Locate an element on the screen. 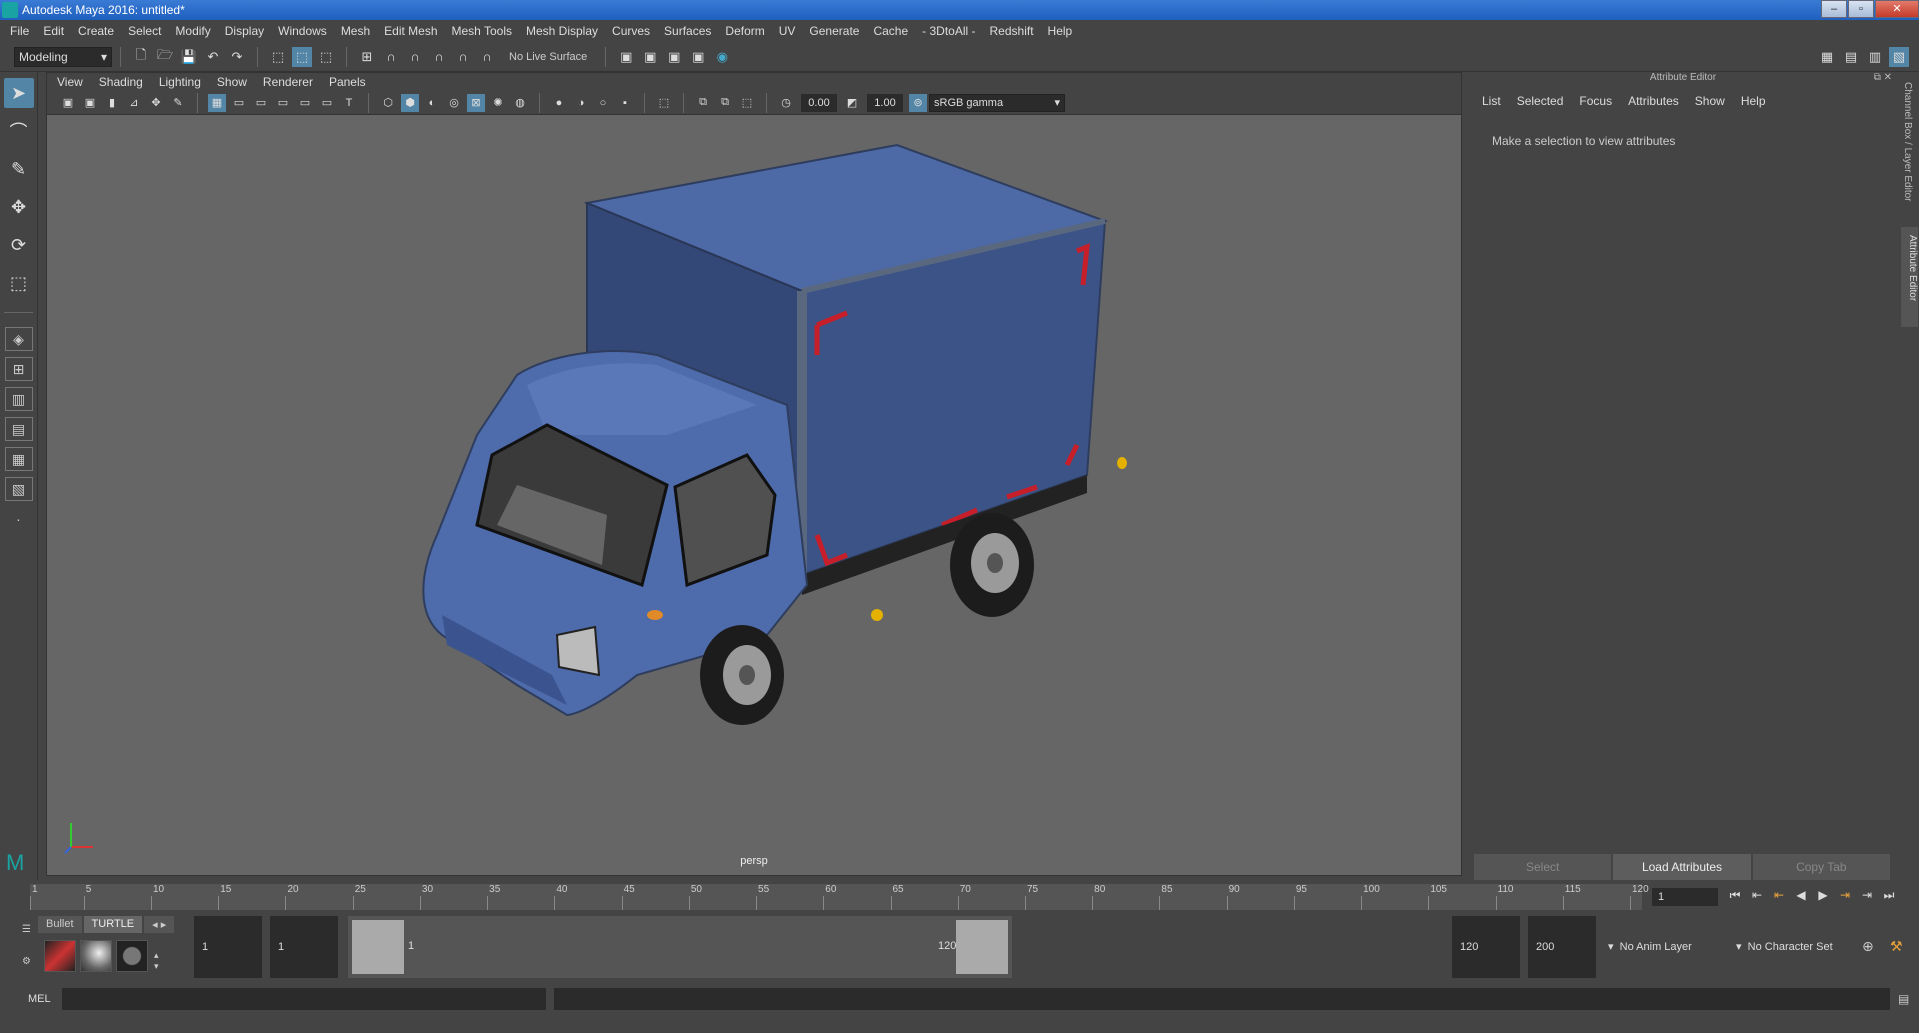 This screenshot has width=1919, height=1033. anim-prefs-icon: ⚒ is located at coordinates (1896, 946).